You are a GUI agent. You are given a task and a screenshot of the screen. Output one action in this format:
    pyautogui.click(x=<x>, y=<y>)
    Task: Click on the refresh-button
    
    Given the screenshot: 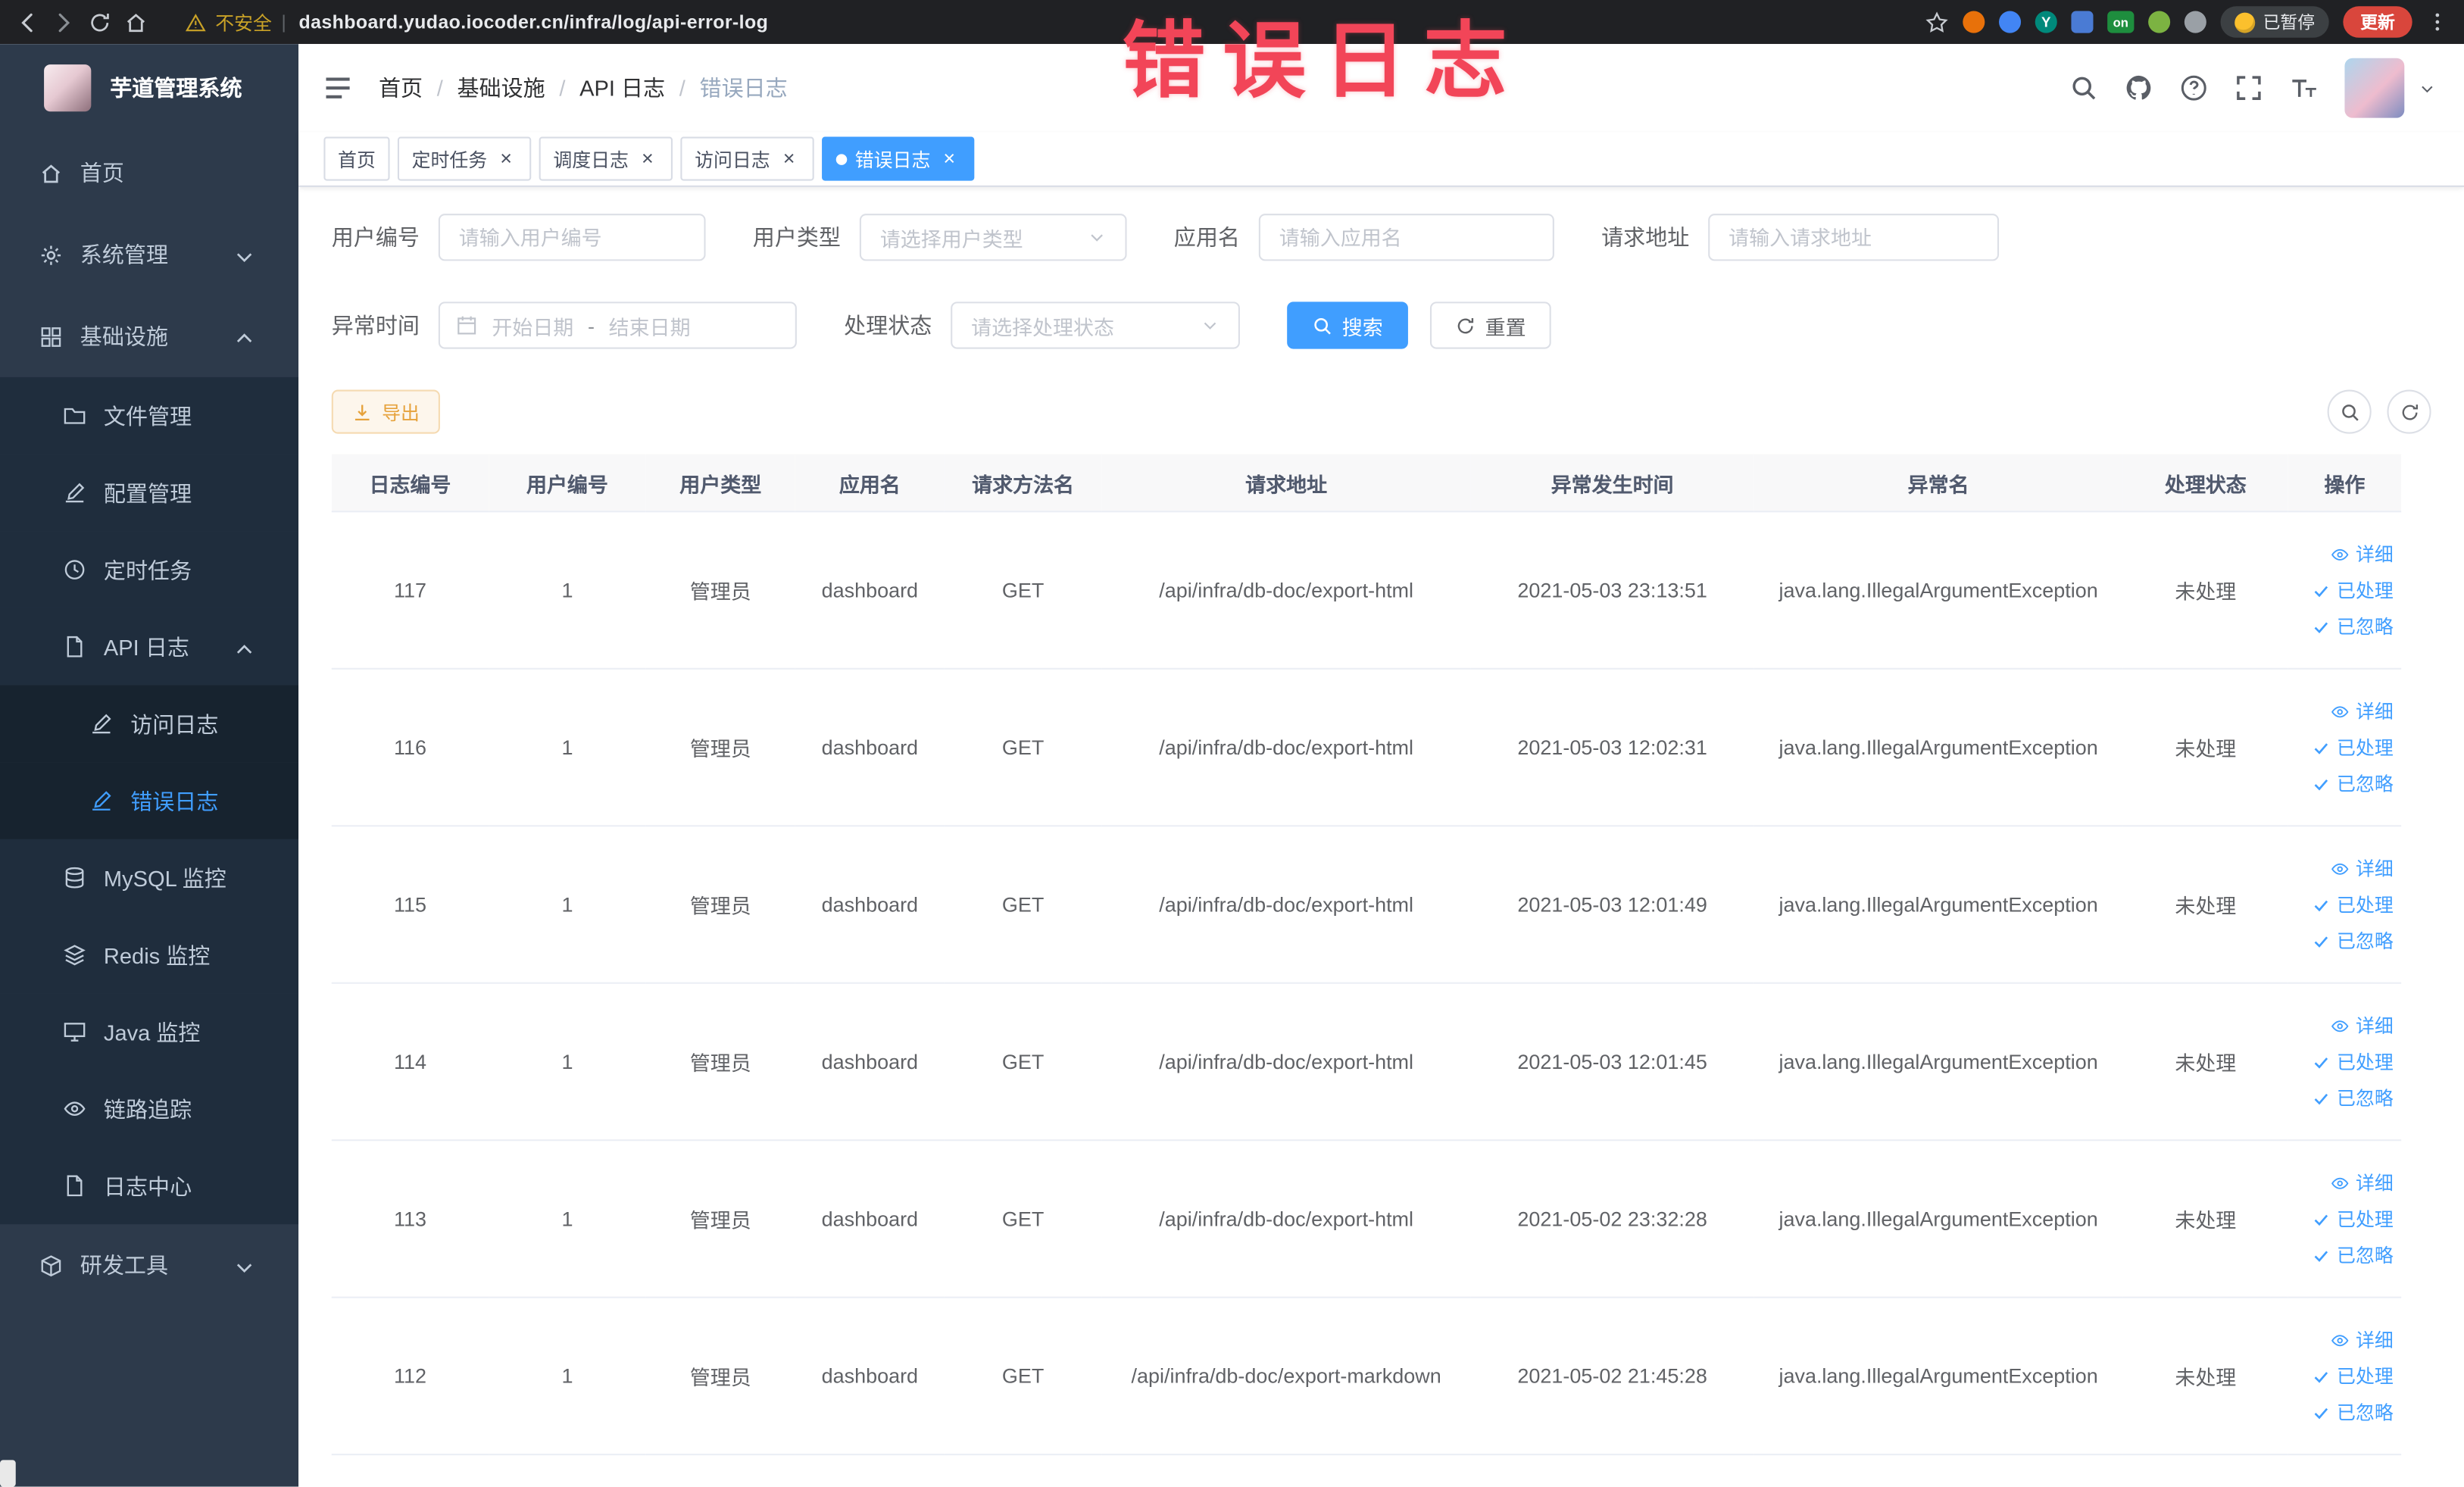 What is the action you would take?
    pyautogui.click(x=2409, y=411)
    